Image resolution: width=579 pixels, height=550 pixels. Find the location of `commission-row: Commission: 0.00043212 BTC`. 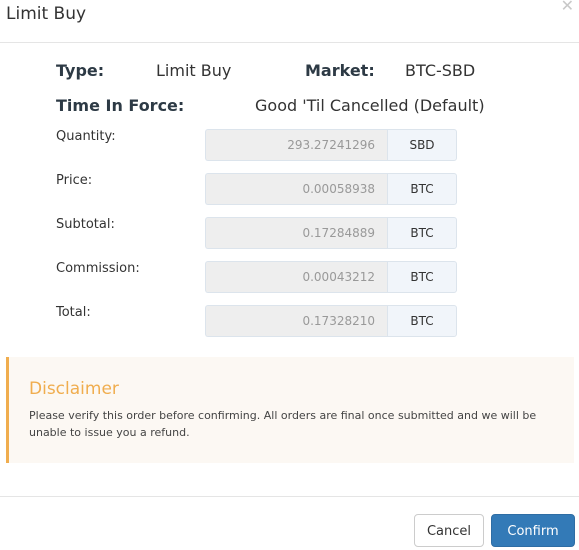

commission-row: Commission: 0.00043212 BTC is located at coordinates (289, 278).